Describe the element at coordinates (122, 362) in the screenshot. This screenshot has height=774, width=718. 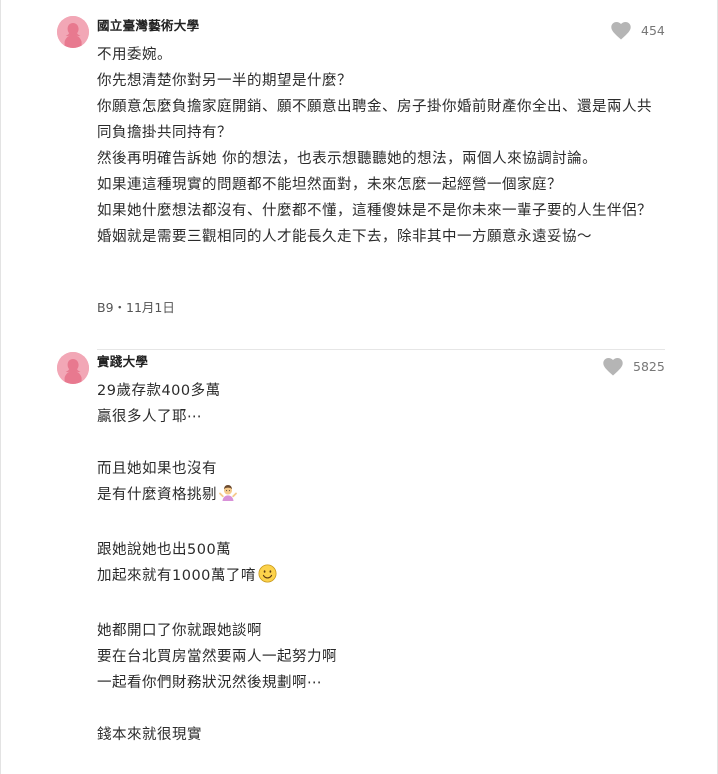
I see `school-name: 實踐大學` at that location.